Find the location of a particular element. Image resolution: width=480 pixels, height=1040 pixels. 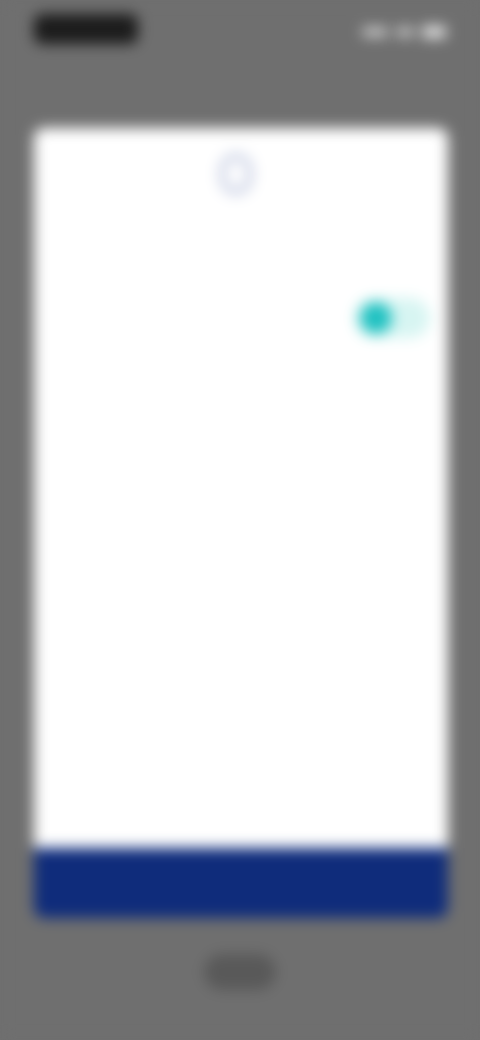

home-indicator is located at coordinates (240, 972).